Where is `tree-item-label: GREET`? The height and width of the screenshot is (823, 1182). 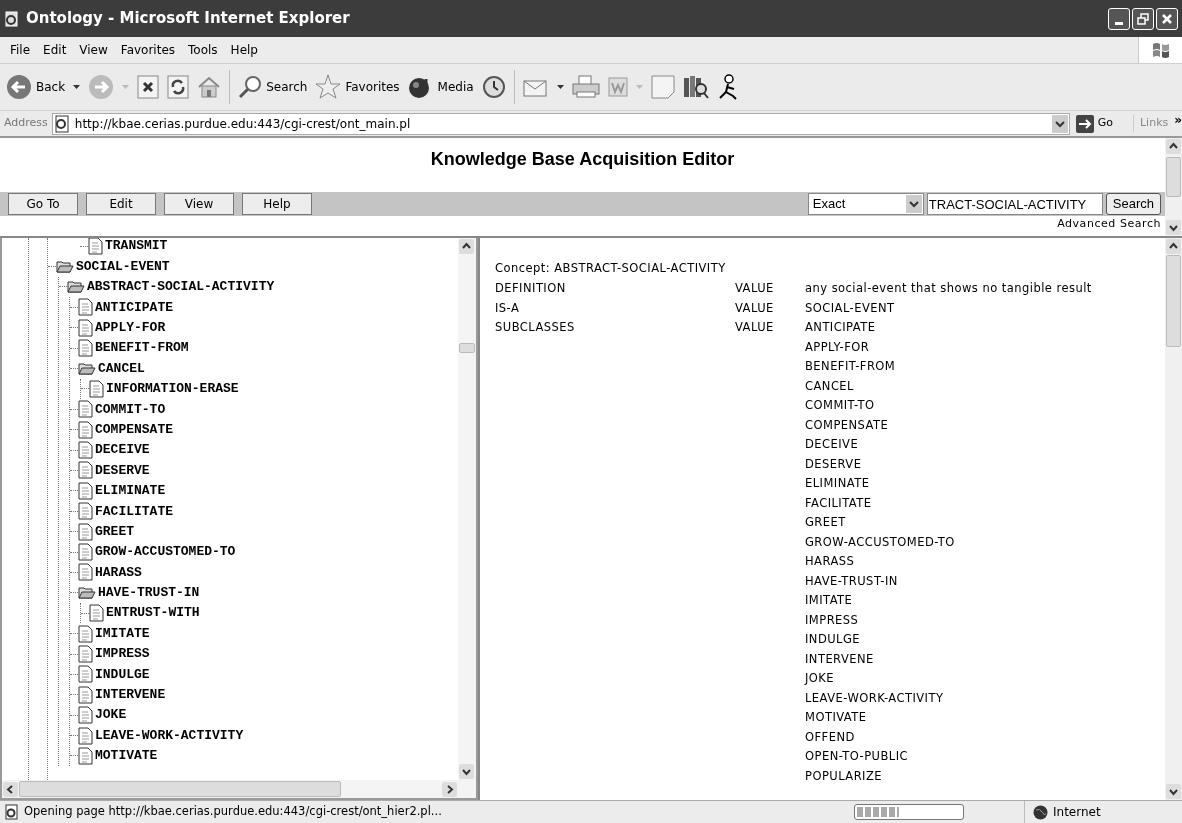
tree-item-label: GREET is located at coordinates (114, 531).